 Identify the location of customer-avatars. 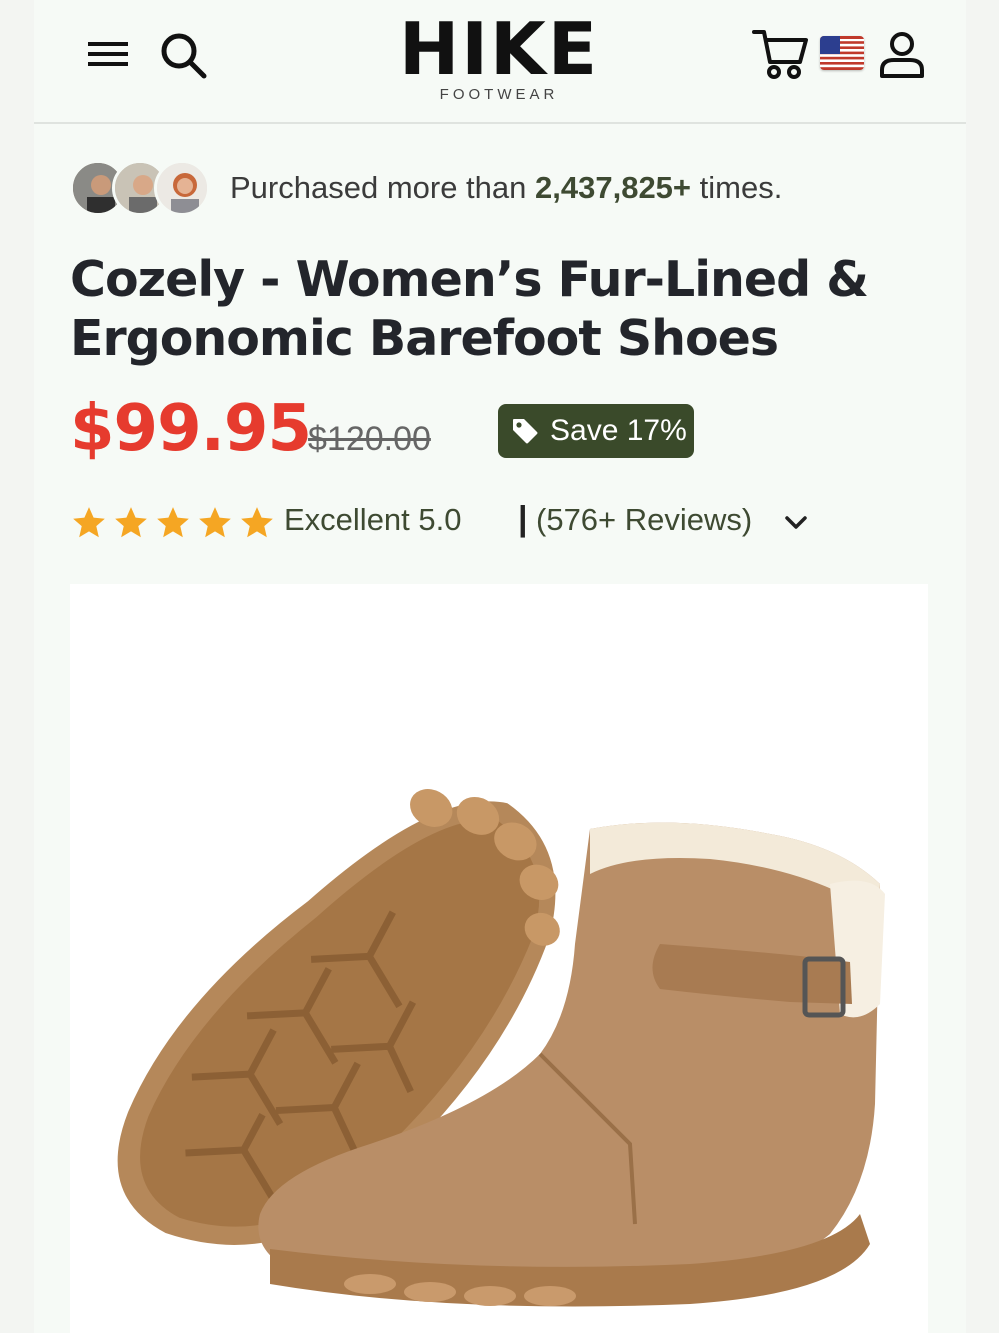
(143, 189).